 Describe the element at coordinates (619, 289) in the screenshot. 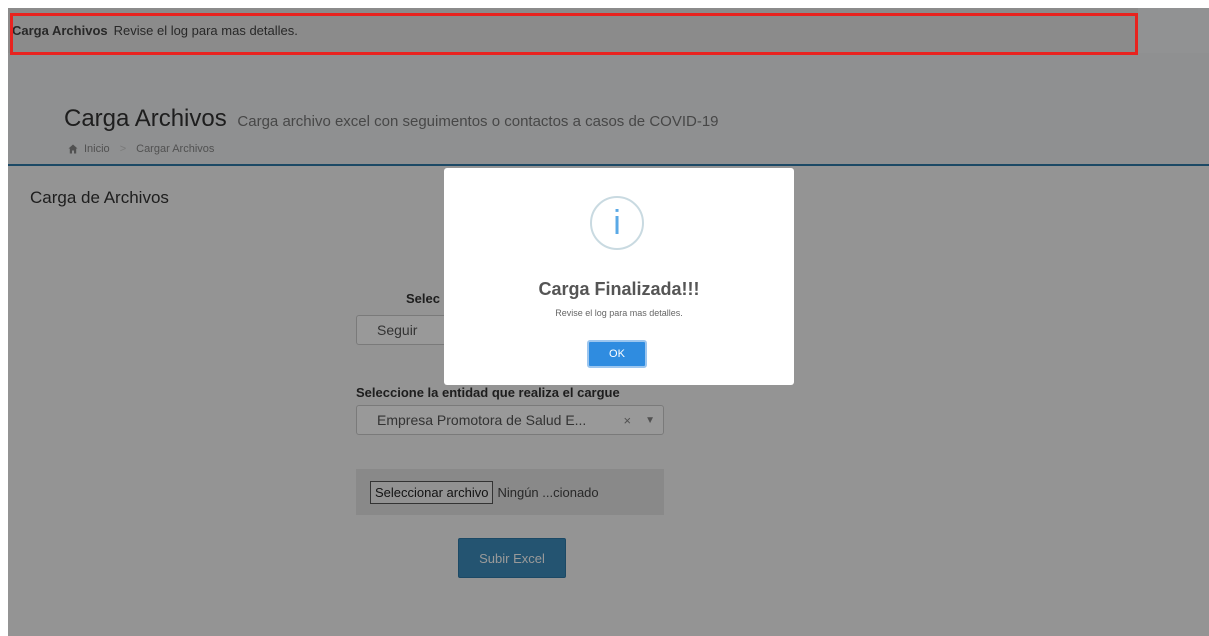

I see `modal-title: Carga Finalizada!!!` at that location.